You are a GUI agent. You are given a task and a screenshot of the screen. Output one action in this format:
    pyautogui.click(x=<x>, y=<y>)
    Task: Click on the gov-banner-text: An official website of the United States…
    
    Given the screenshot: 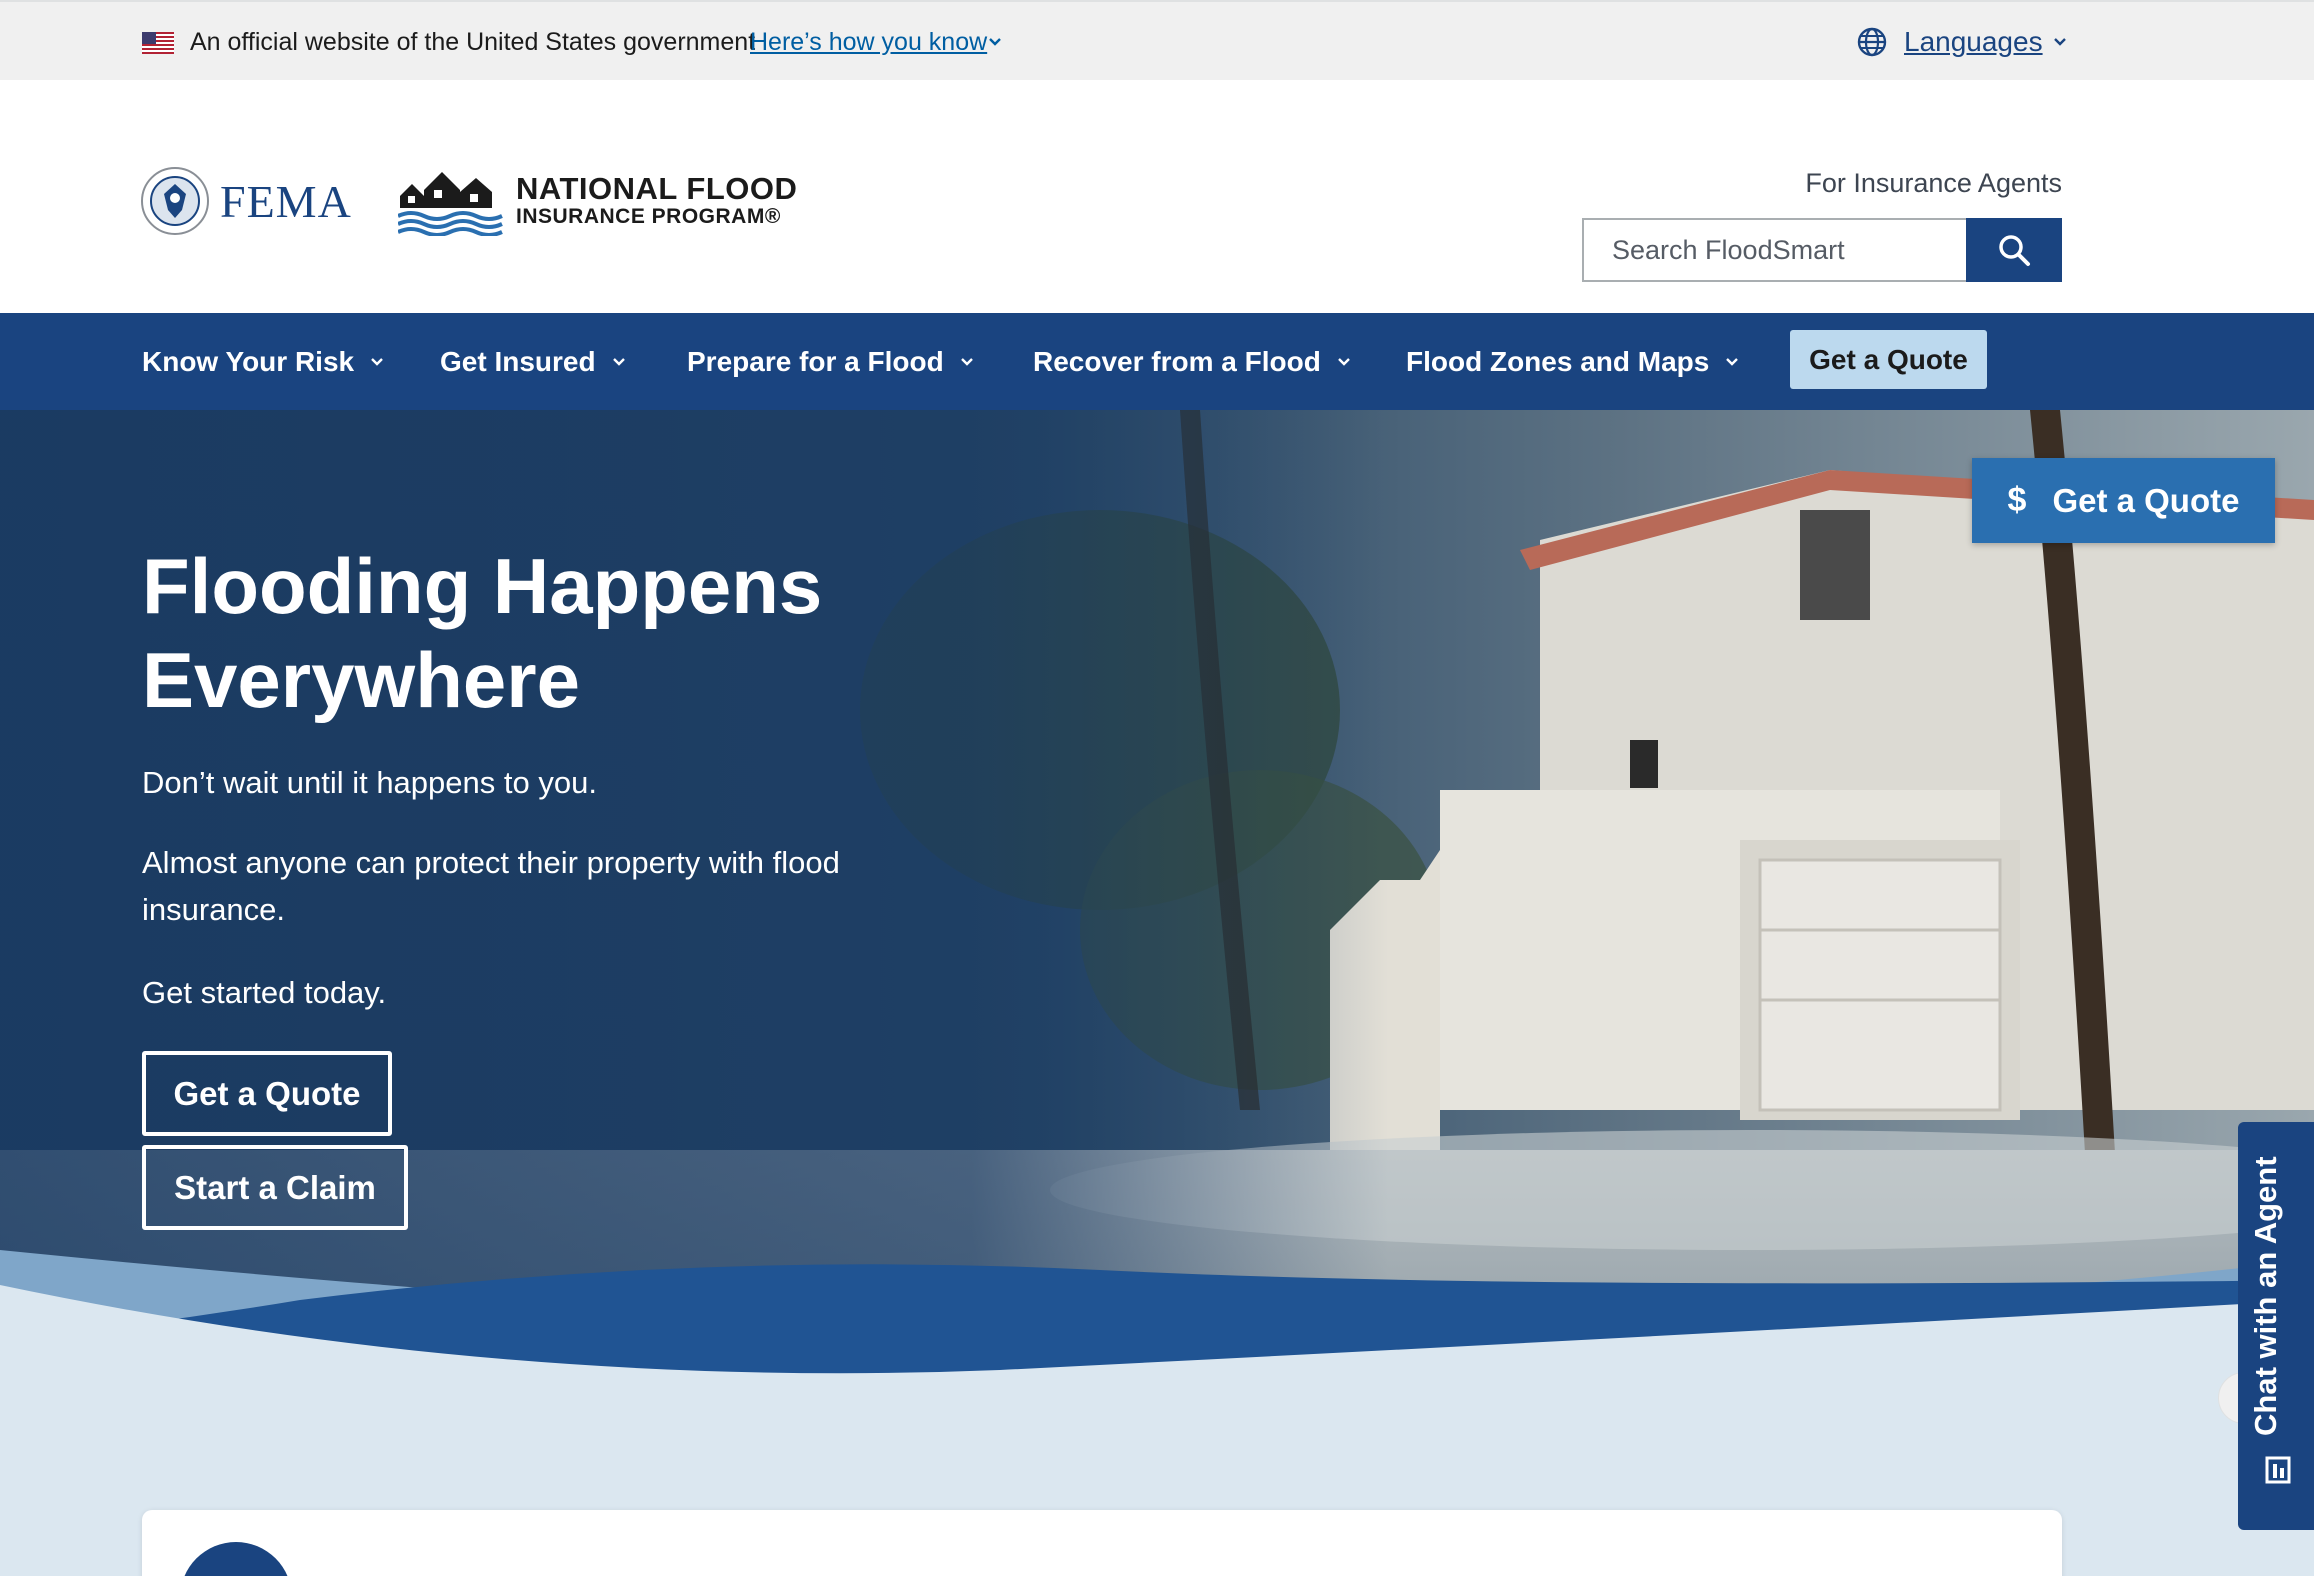 What is the action you would take?
    pyautogui.click(x=473, y=42)
    